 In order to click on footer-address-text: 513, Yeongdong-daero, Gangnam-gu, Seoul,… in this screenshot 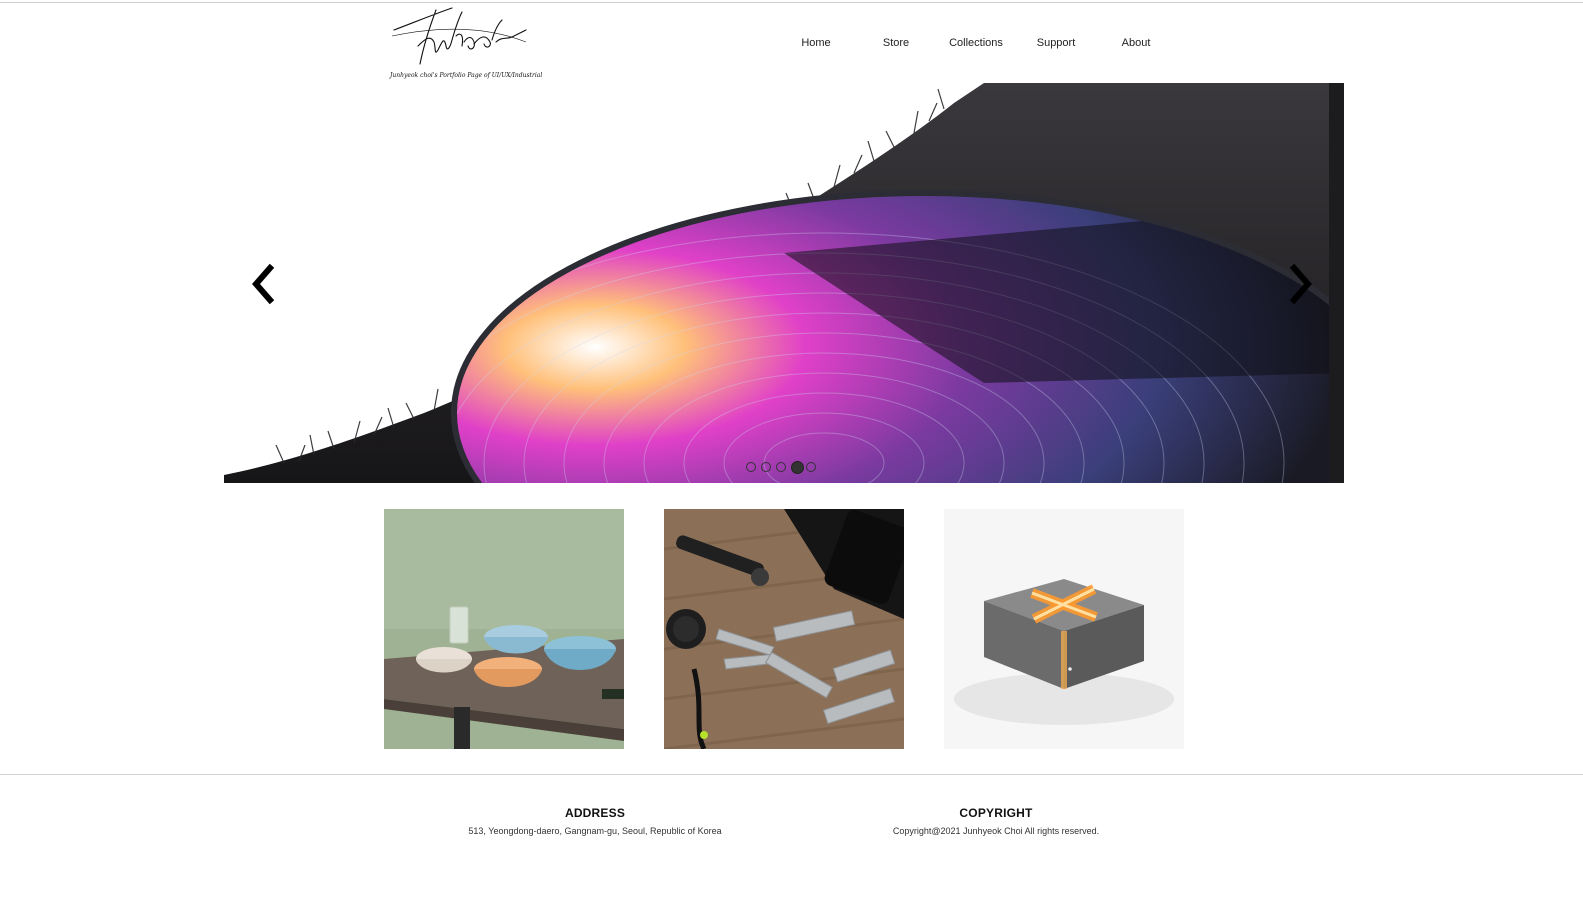, I will do `click(595, 831)`.